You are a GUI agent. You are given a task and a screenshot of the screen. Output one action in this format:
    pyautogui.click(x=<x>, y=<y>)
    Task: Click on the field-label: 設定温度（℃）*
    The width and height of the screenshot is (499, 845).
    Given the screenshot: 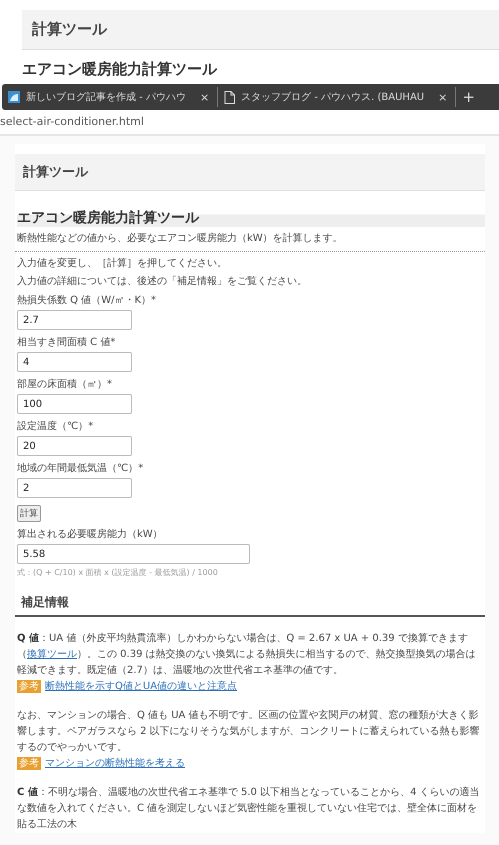 What is the action you would take?
    pyautogui.click(x=55, y=426)
    